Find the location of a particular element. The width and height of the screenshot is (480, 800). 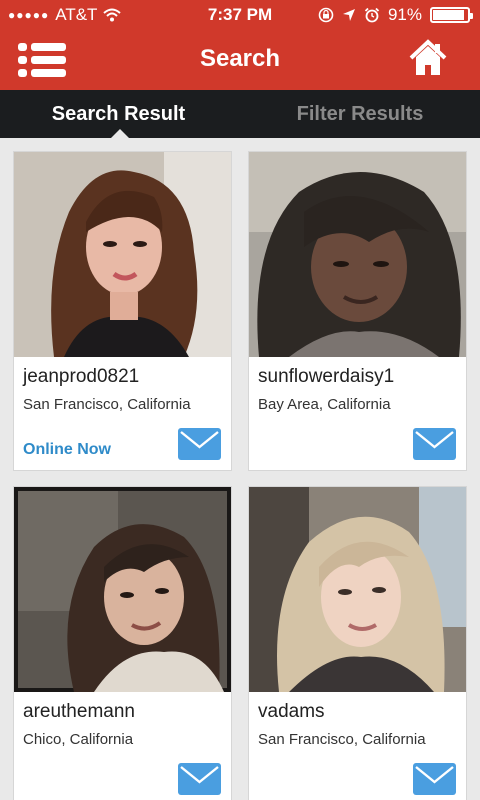

tab-filter-results: Filter Results is located at coordinates (360, 114).